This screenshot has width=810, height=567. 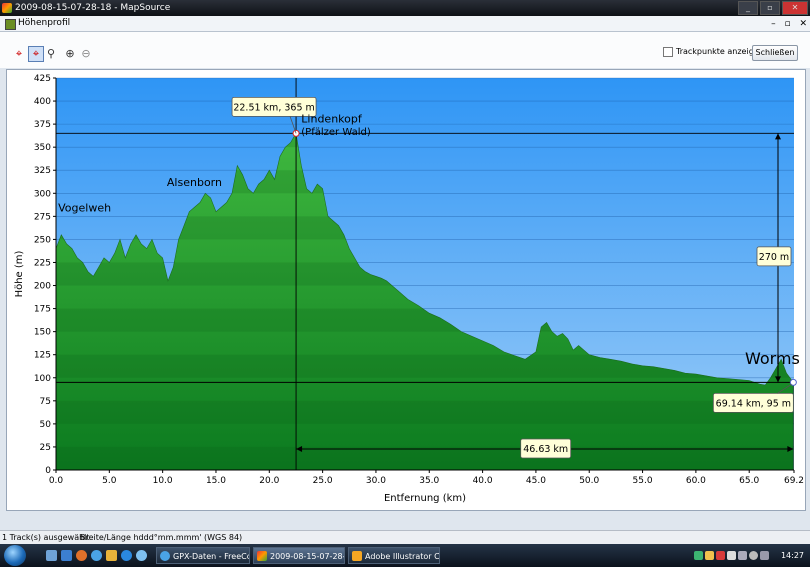 I want to click on profile-window-icon, so click(x=10, y=24).